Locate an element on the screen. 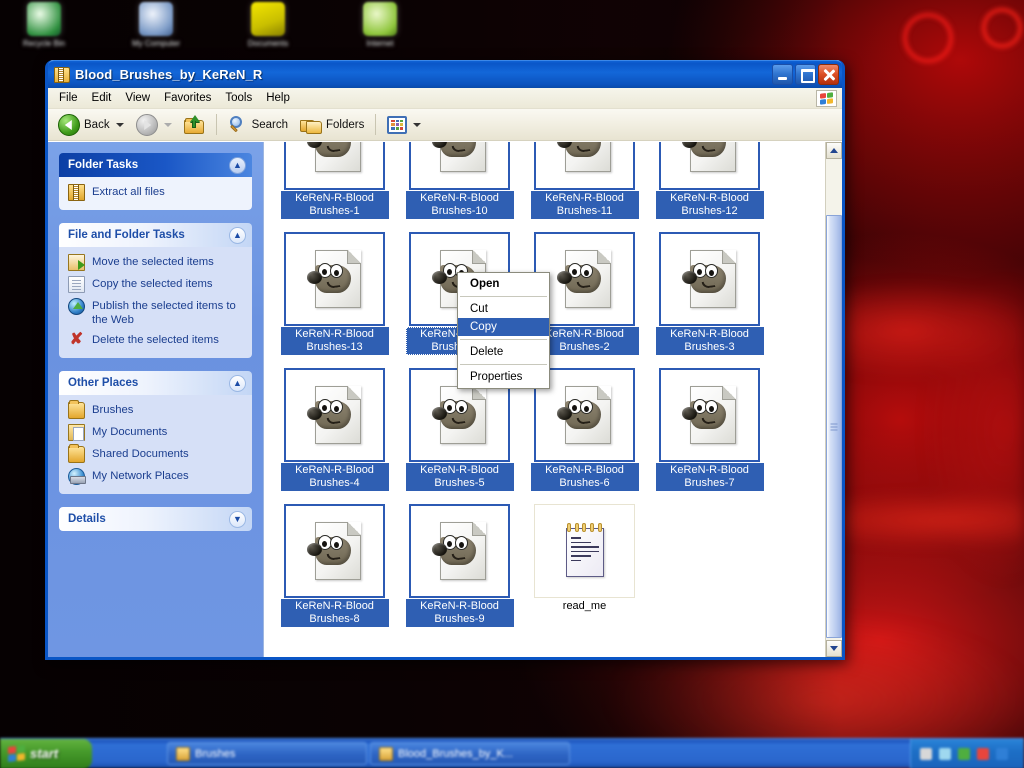 Image resolution: width=1024 pixels, height=768 pixels. up-button is located at coordinates (194, 124).